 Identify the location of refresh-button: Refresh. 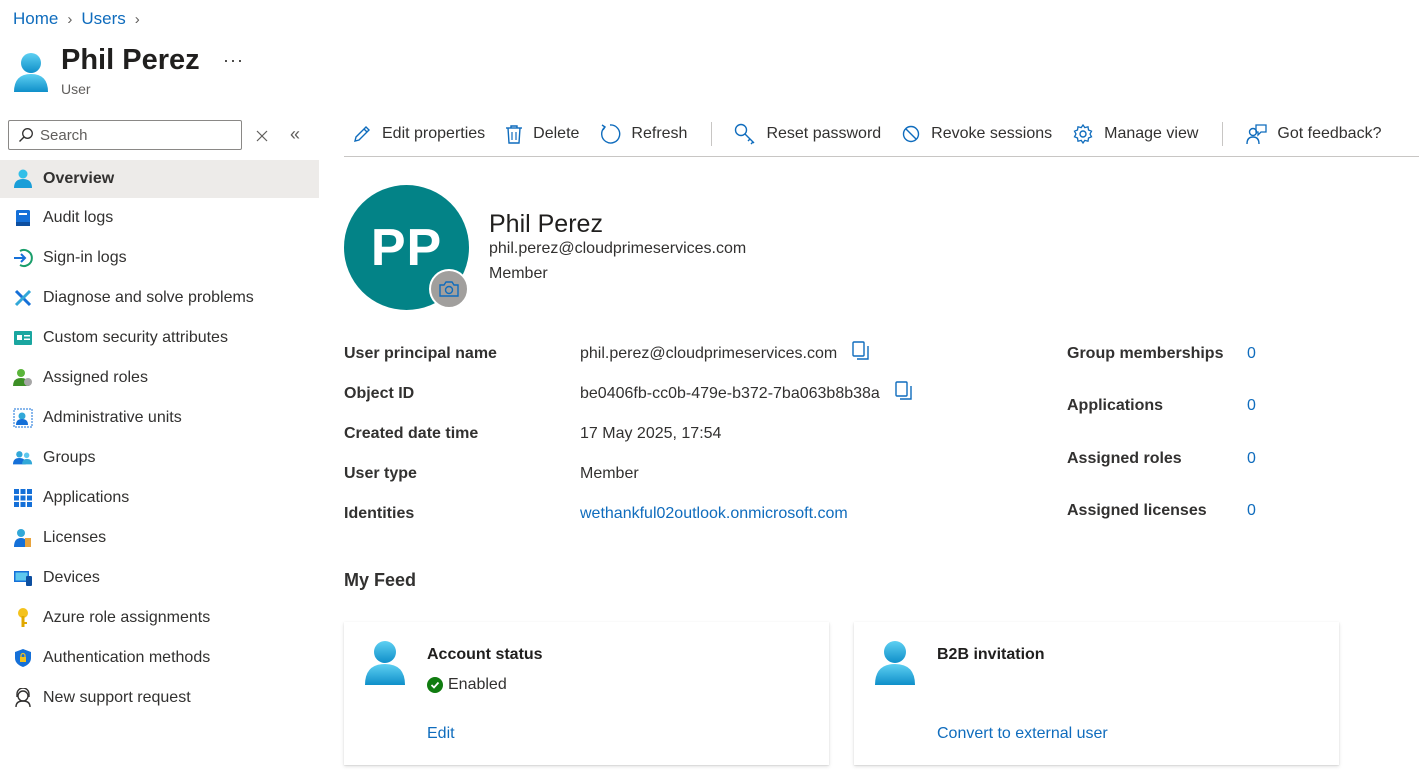
(643, 134).